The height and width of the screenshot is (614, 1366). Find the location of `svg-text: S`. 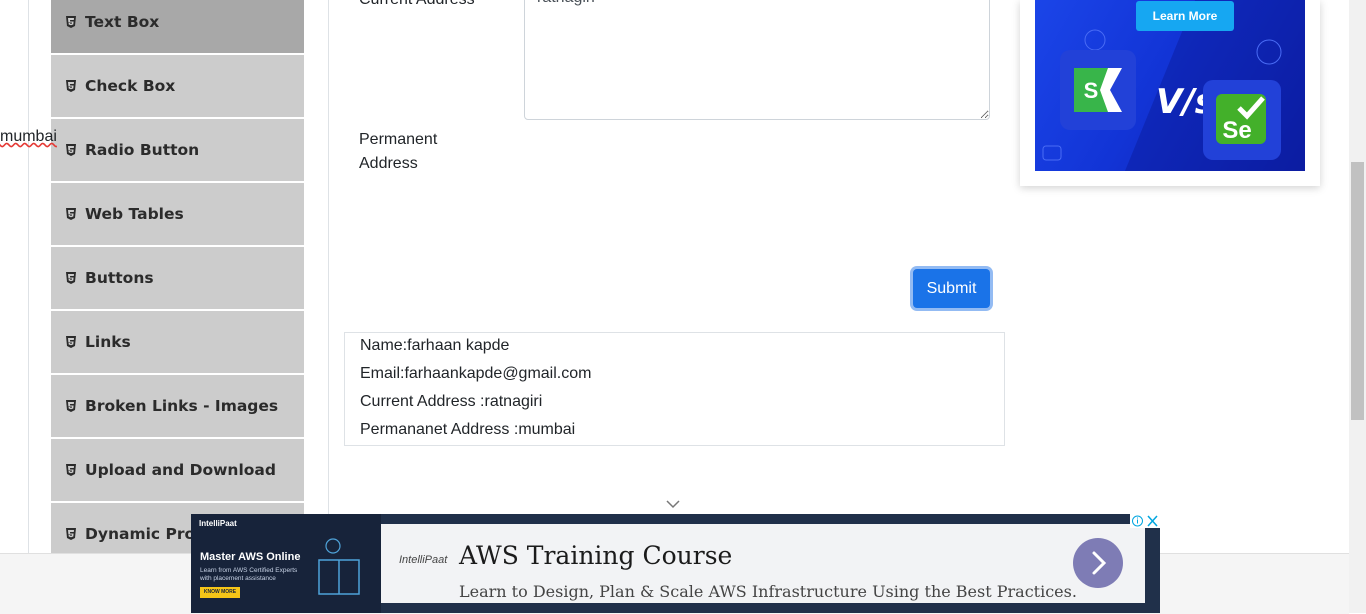

svg-text: S is located at coordinates (1091, 90).